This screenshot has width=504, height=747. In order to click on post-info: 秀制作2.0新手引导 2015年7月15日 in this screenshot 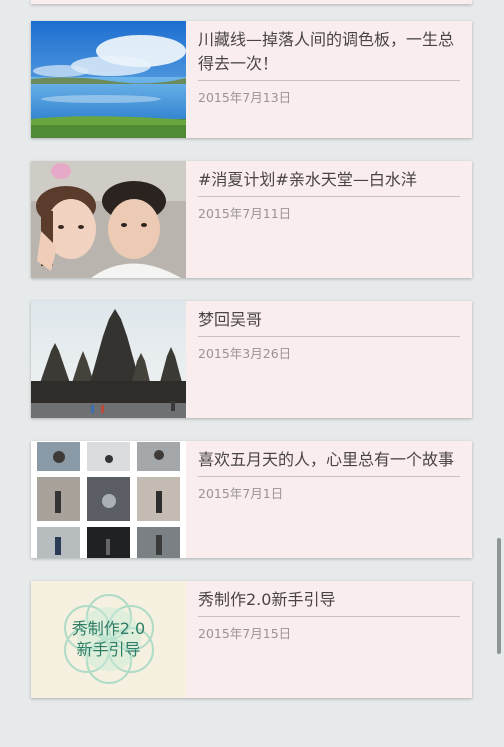, I will do `click(329, 639)`.